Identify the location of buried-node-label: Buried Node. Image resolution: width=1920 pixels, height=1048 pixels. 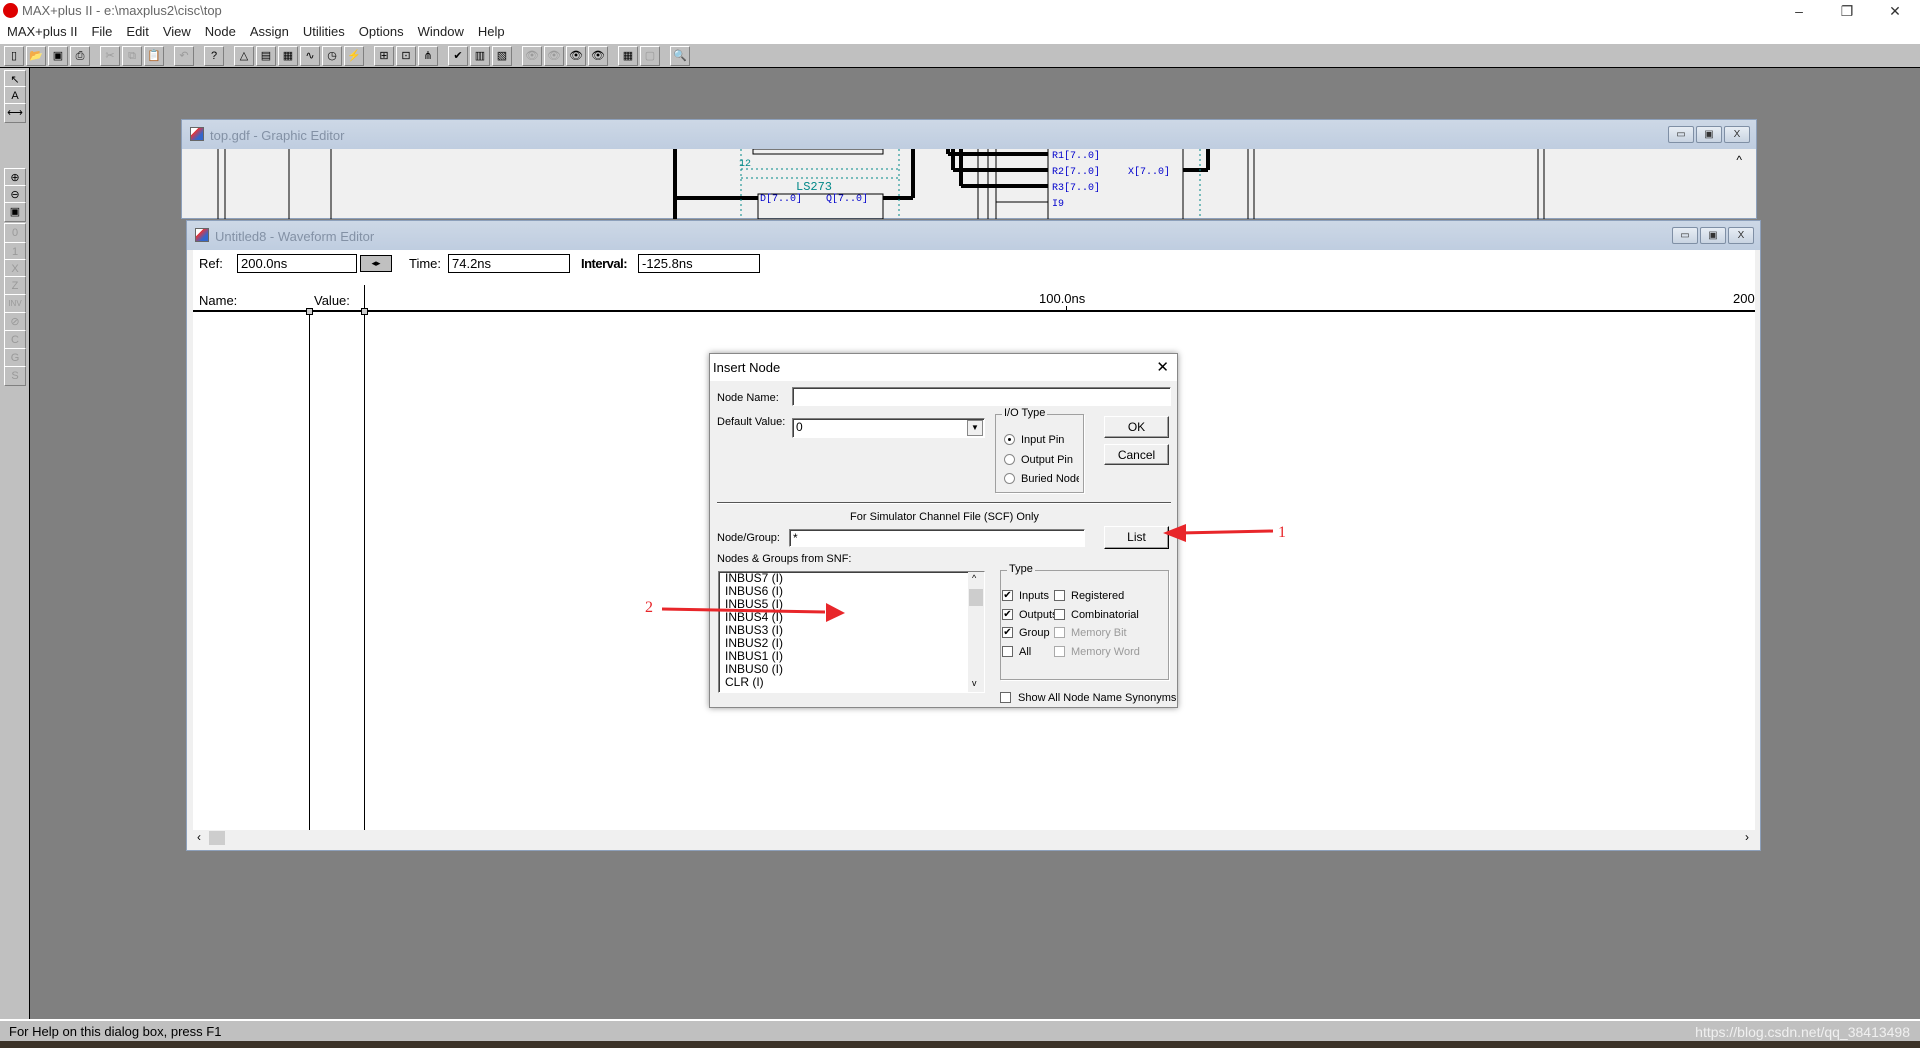
(1050, 479).